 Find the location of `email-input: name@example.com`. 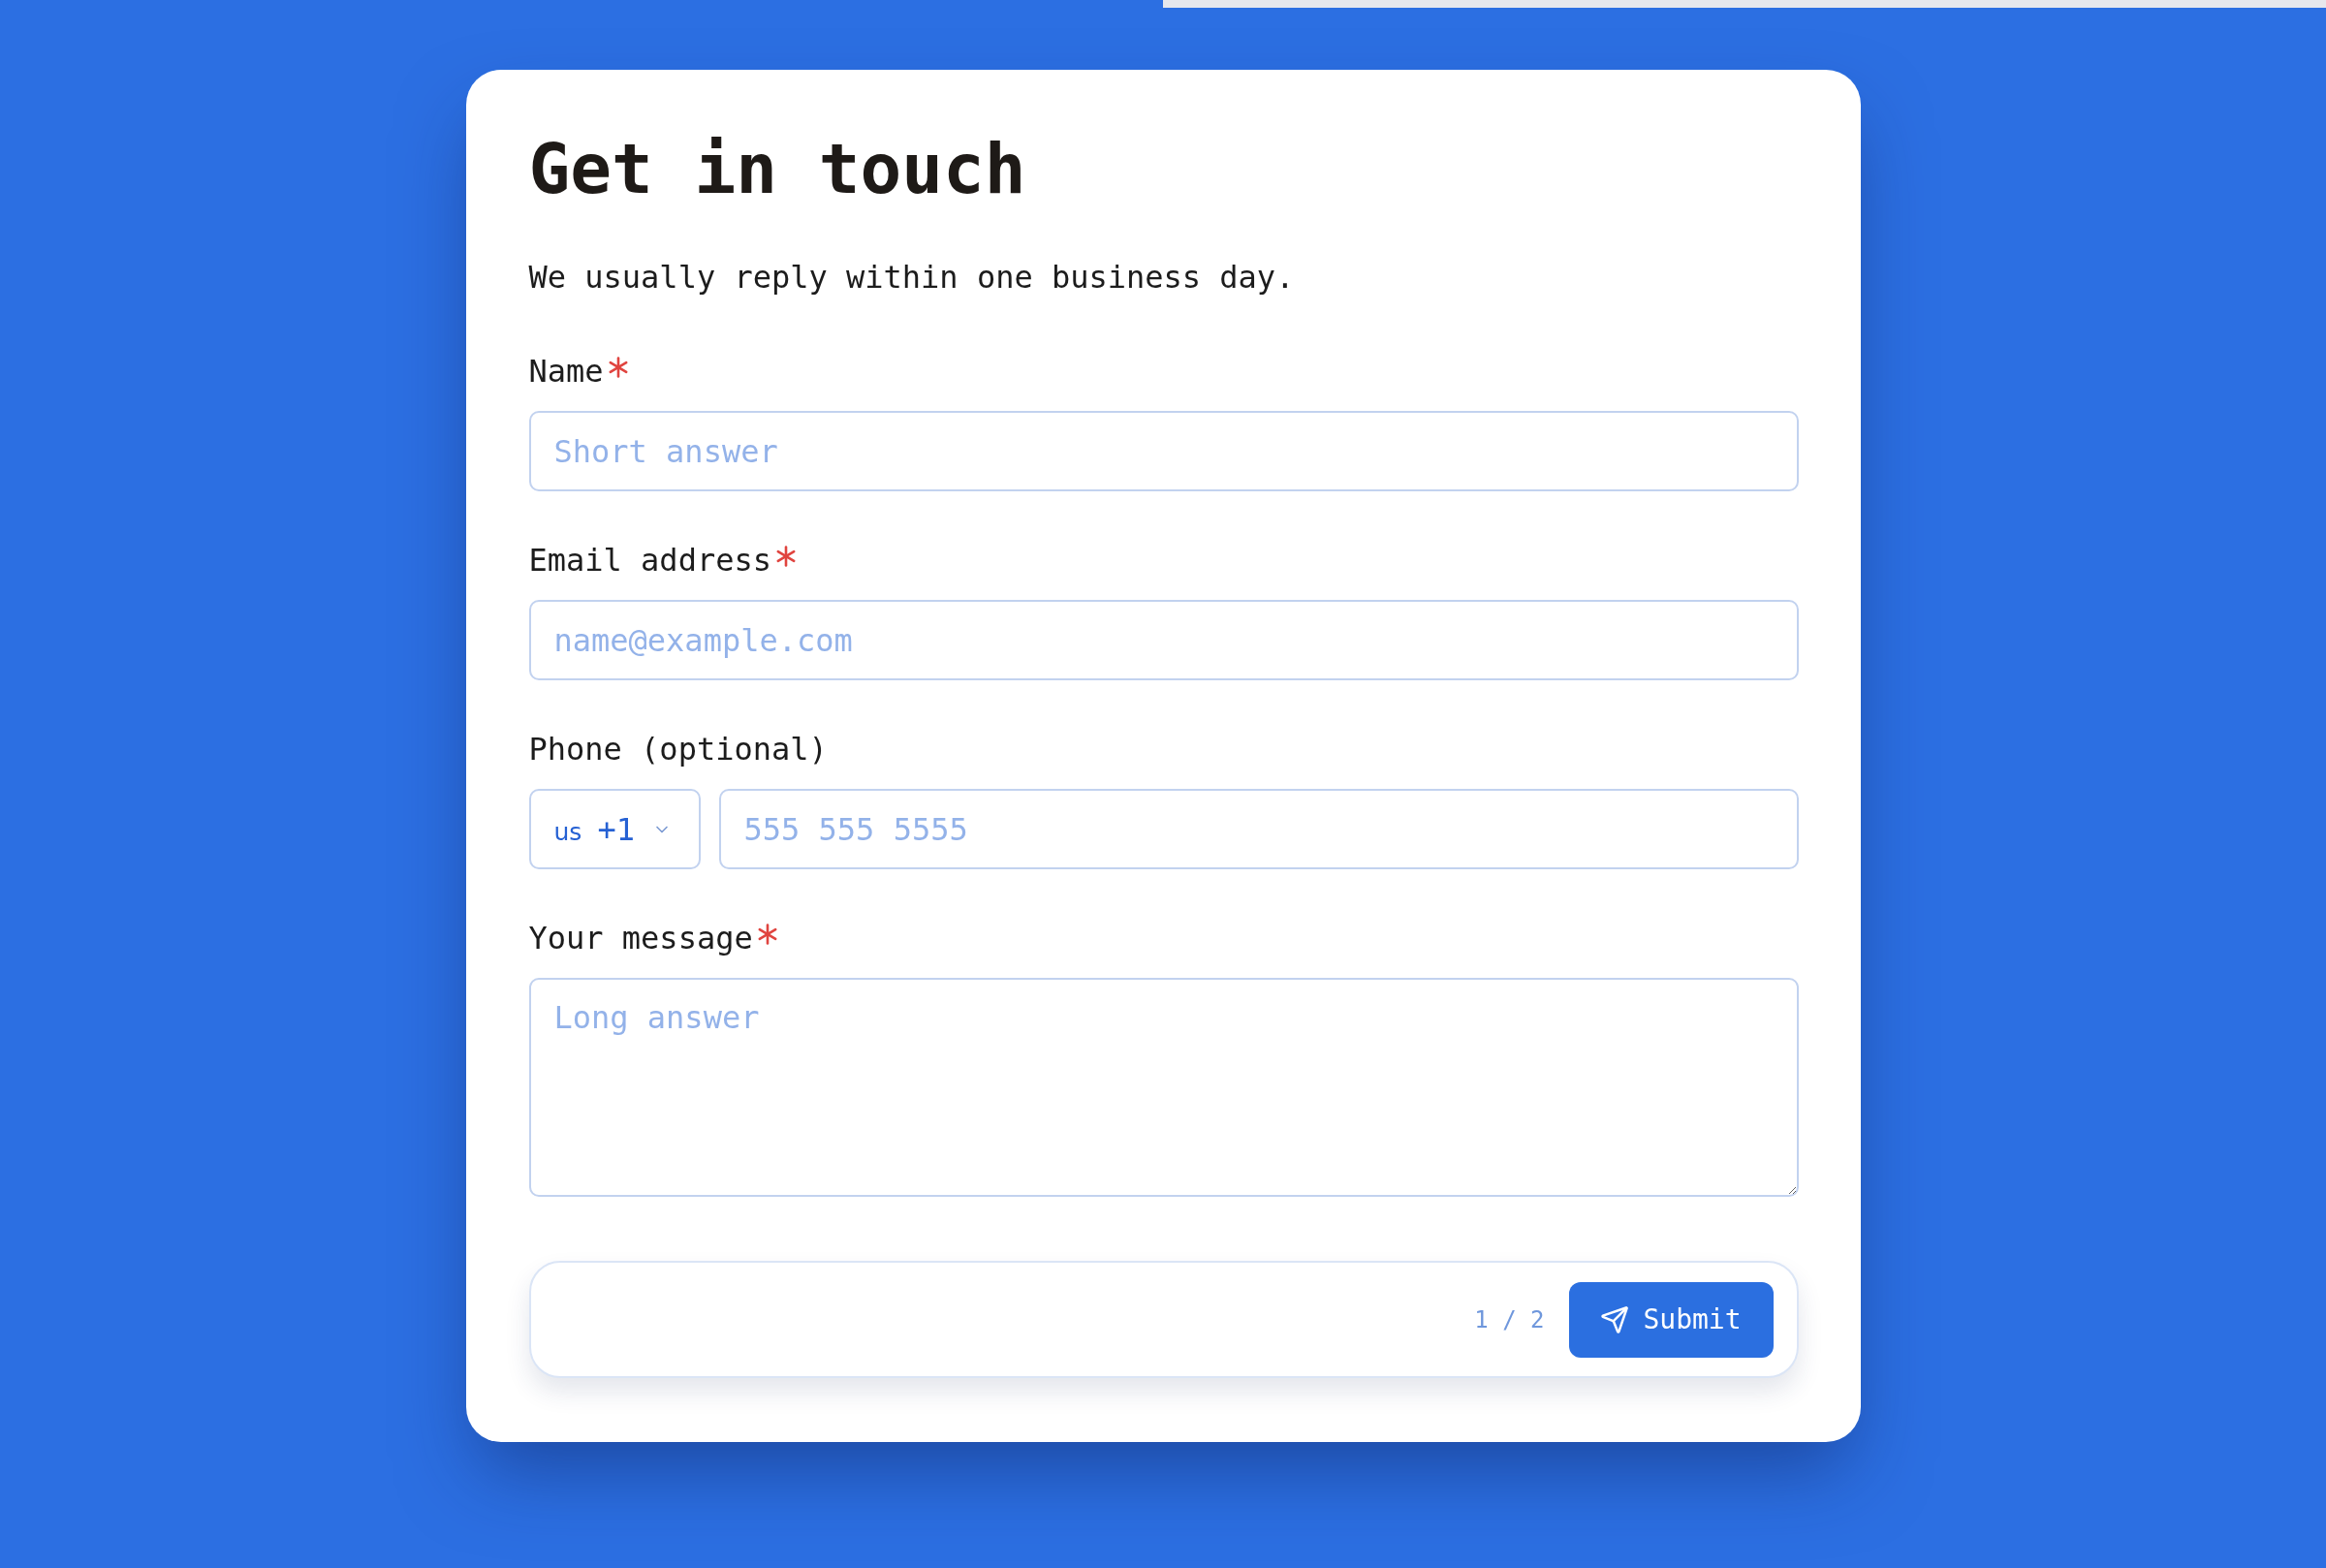

email-input: name@example.com is located at coordinates (1163, 640).